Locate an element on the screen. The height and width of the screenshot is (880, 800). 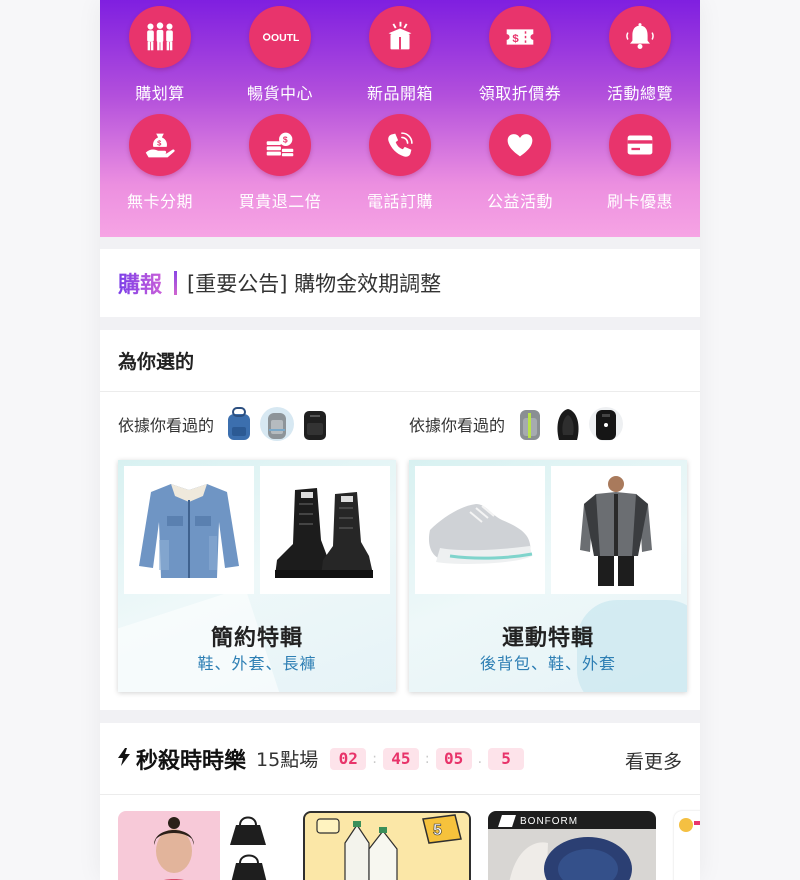
theme-card-sport: 運動特輯 後背包、鞋、外套 is located at coordinates (548, 576).